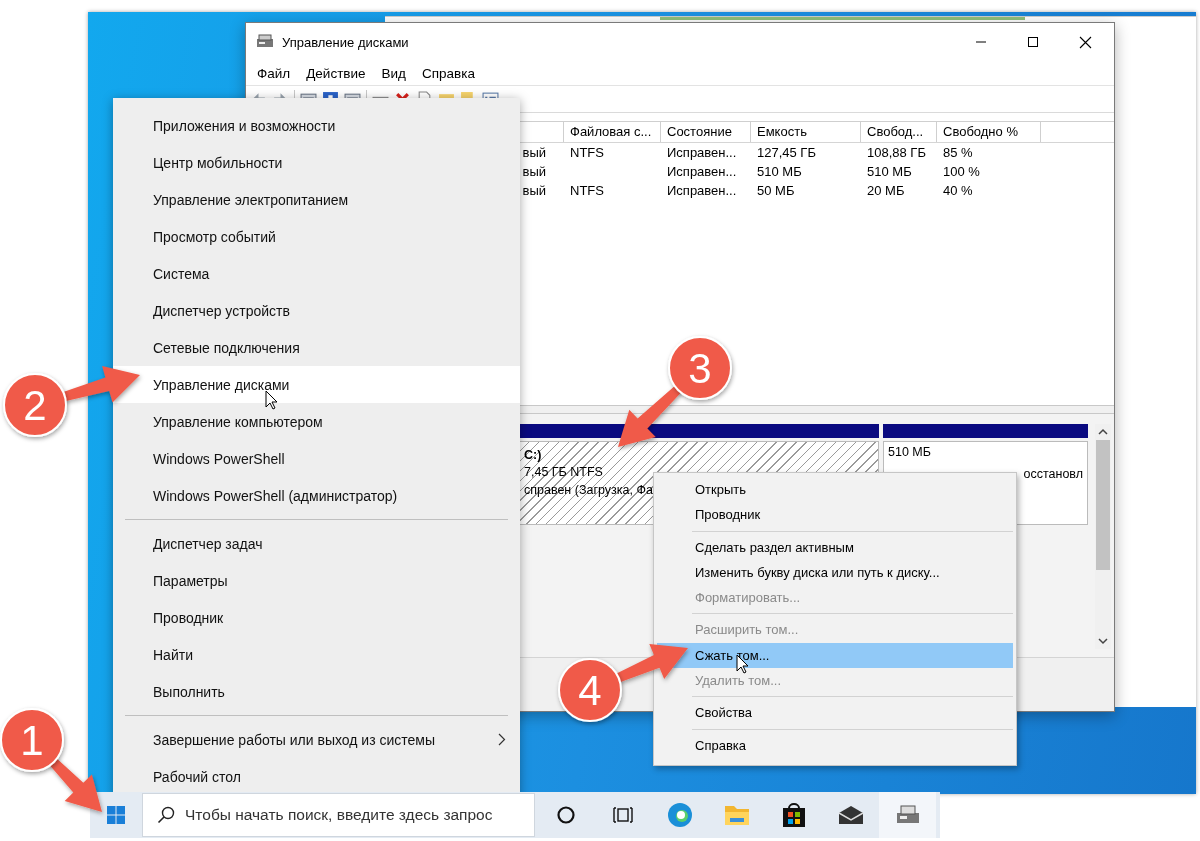  What do you see at coordinates (679, 815) in the screenshot?
I see `browser-icon` at bounding box center [679, 815].